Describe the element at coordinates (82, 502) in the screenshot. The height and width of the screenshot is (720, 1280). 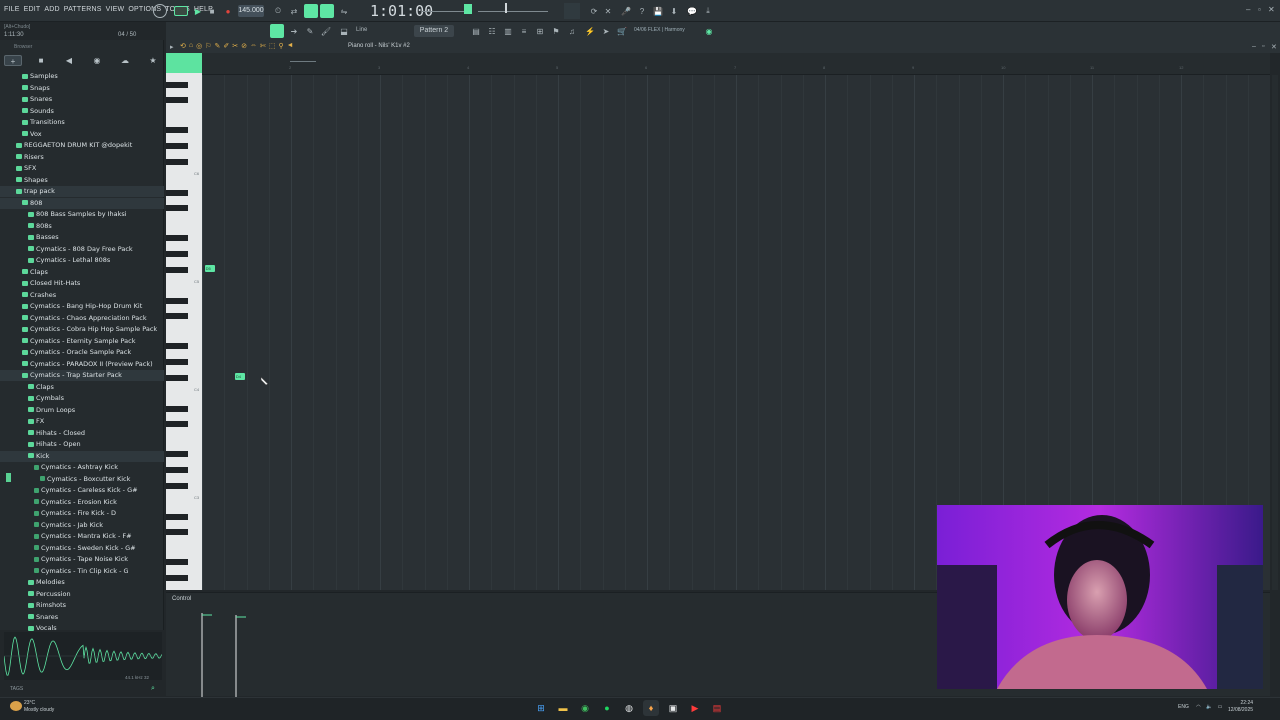
I see `browser-file-item: Cymatics - Erosion Kick` at that location.